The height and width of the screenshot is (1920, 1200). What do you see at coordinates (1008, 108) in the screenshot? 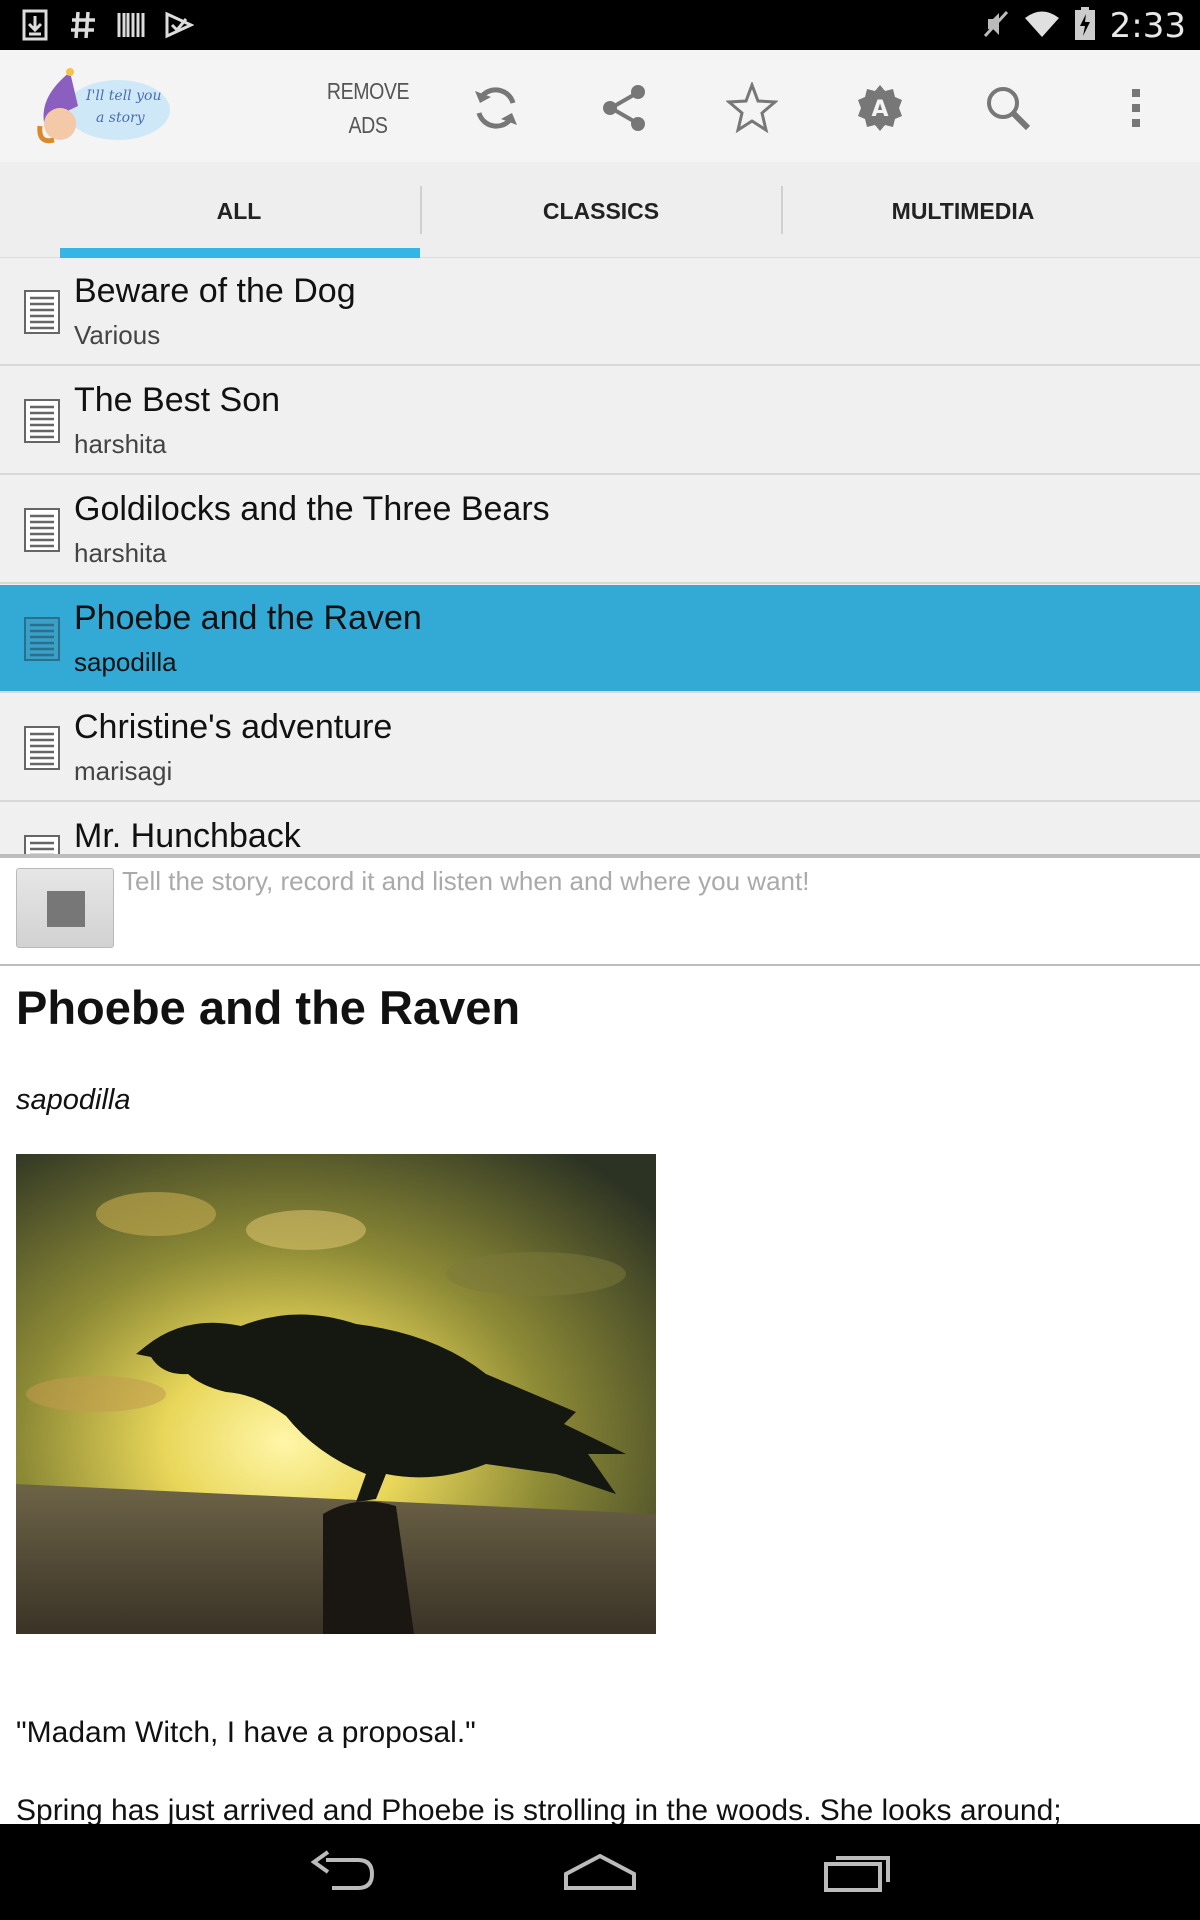
I see `search-icon` at bounding box center [1008, 108].